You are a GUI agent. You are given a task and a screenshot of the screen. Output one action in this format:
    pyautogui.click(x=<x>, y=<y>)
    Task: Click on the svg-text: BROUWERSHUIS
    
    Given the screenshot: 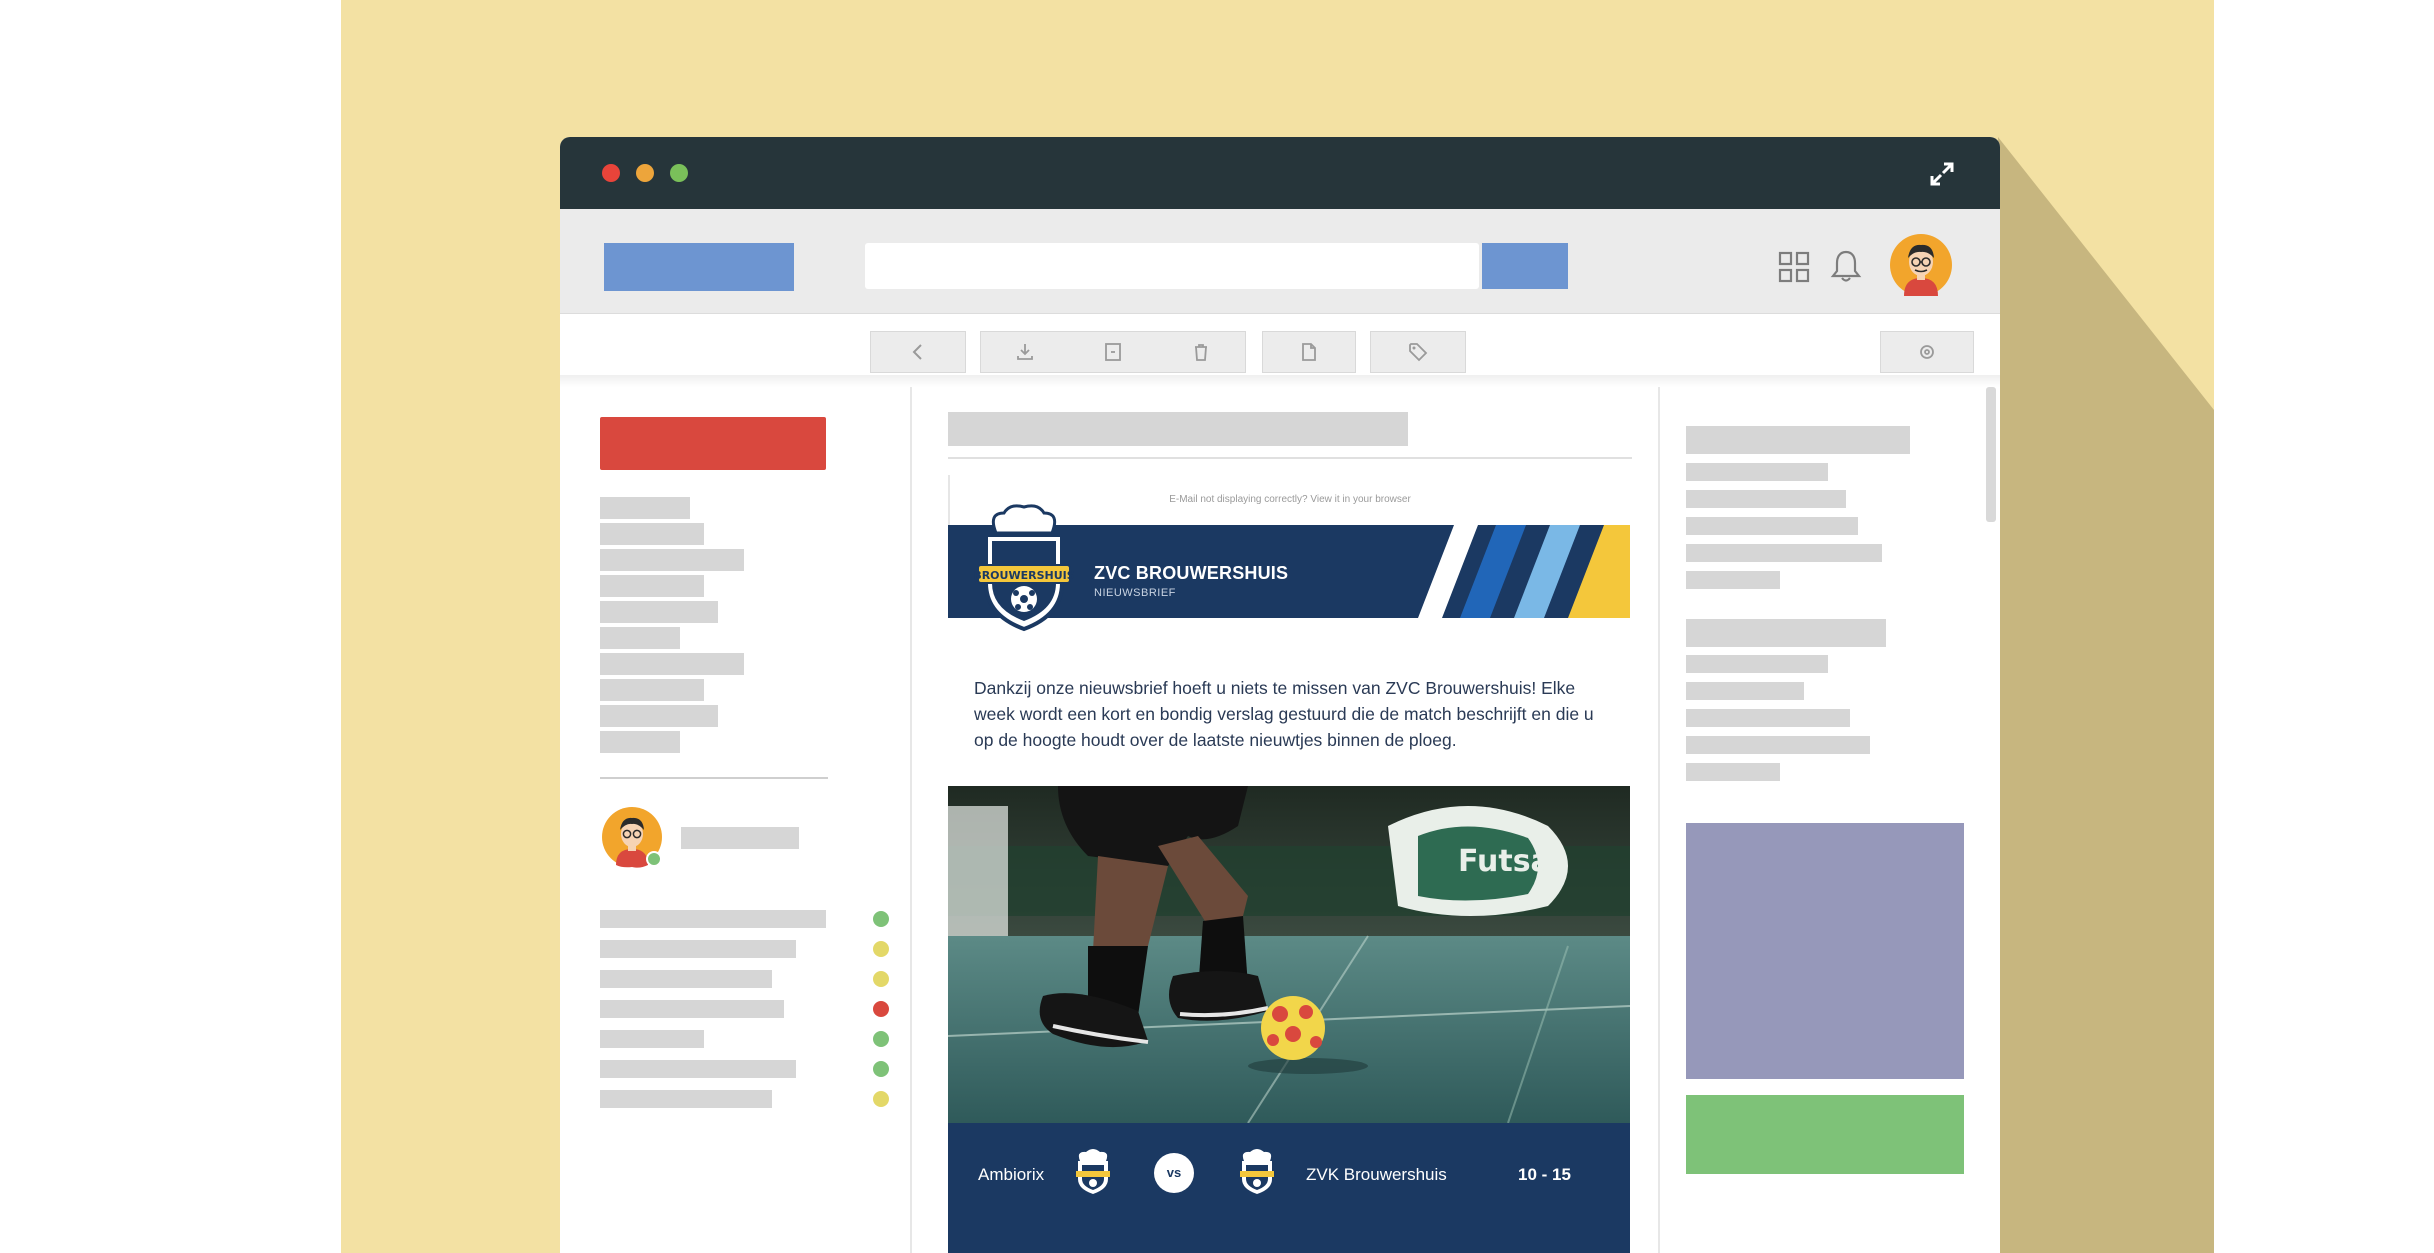 What is the action you would take?
    pyautogui.click(x=1024, y=575)
    